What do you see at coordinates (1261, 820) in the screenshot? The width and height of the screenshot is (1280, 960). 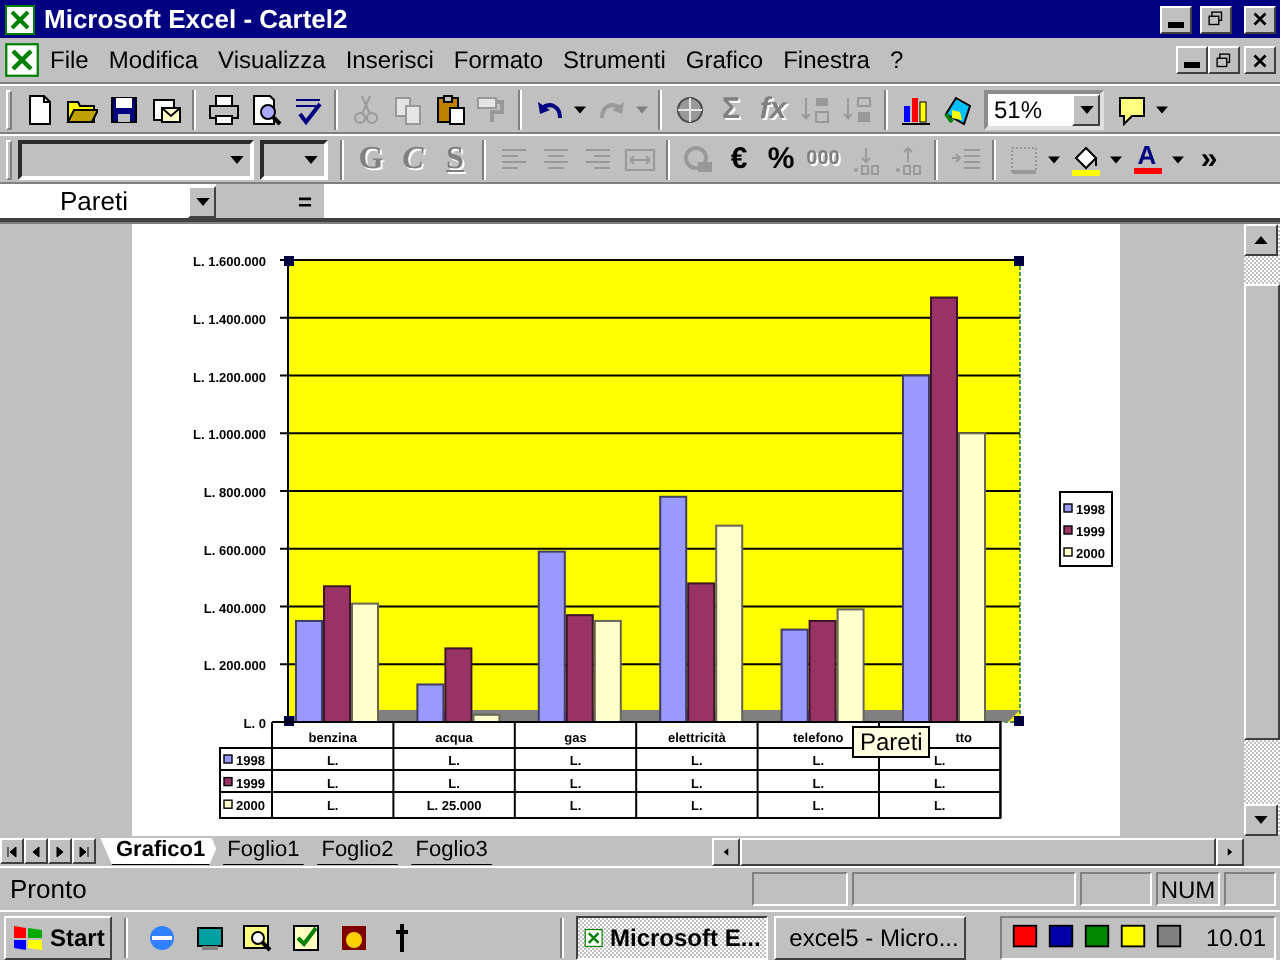 I see `scroll-down-button` at bounding box center [1261, 820].